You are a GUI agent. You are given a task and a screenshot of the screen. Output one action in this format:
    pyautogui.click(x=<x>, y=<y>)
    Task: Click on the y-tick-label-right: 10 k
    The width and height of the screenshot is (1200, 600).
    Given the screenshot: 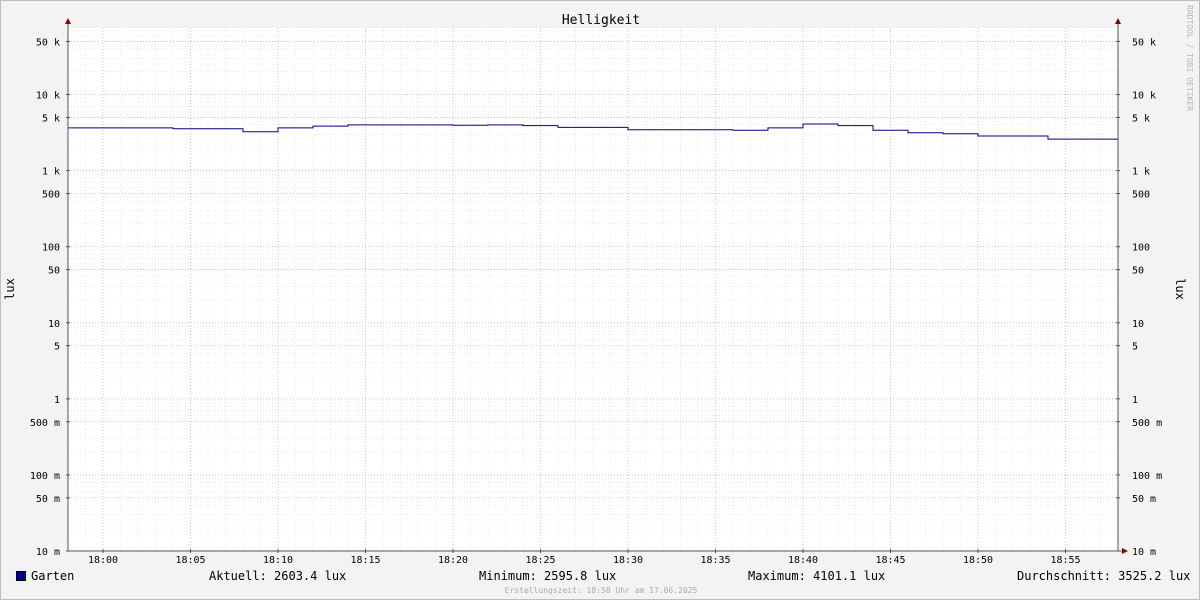 What is the action you would take?
    pyautogui.click(x=1144, y=96)
    